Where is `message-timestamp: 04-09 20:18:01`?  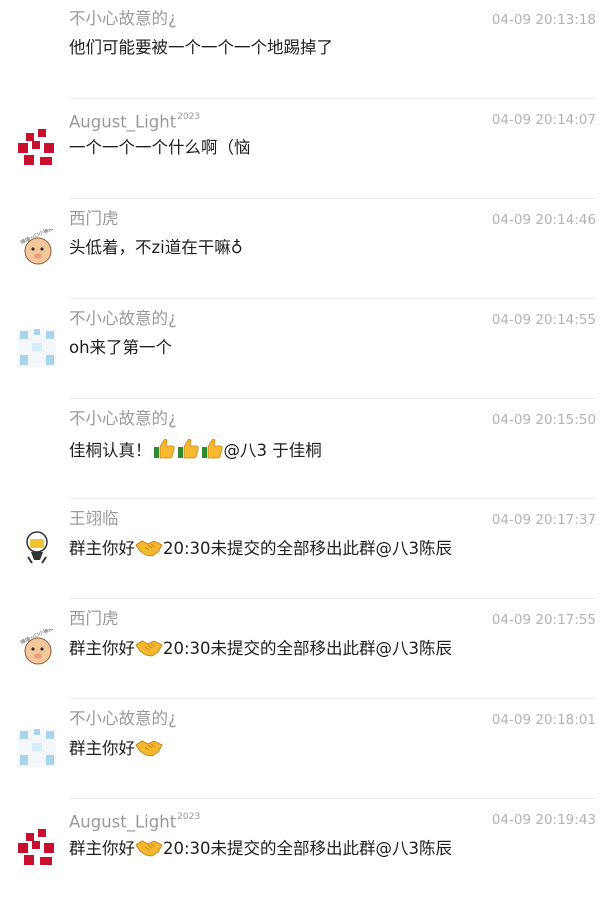
message-timestamp: 04-09 20:18:01 is located at coordinates (543, 720).